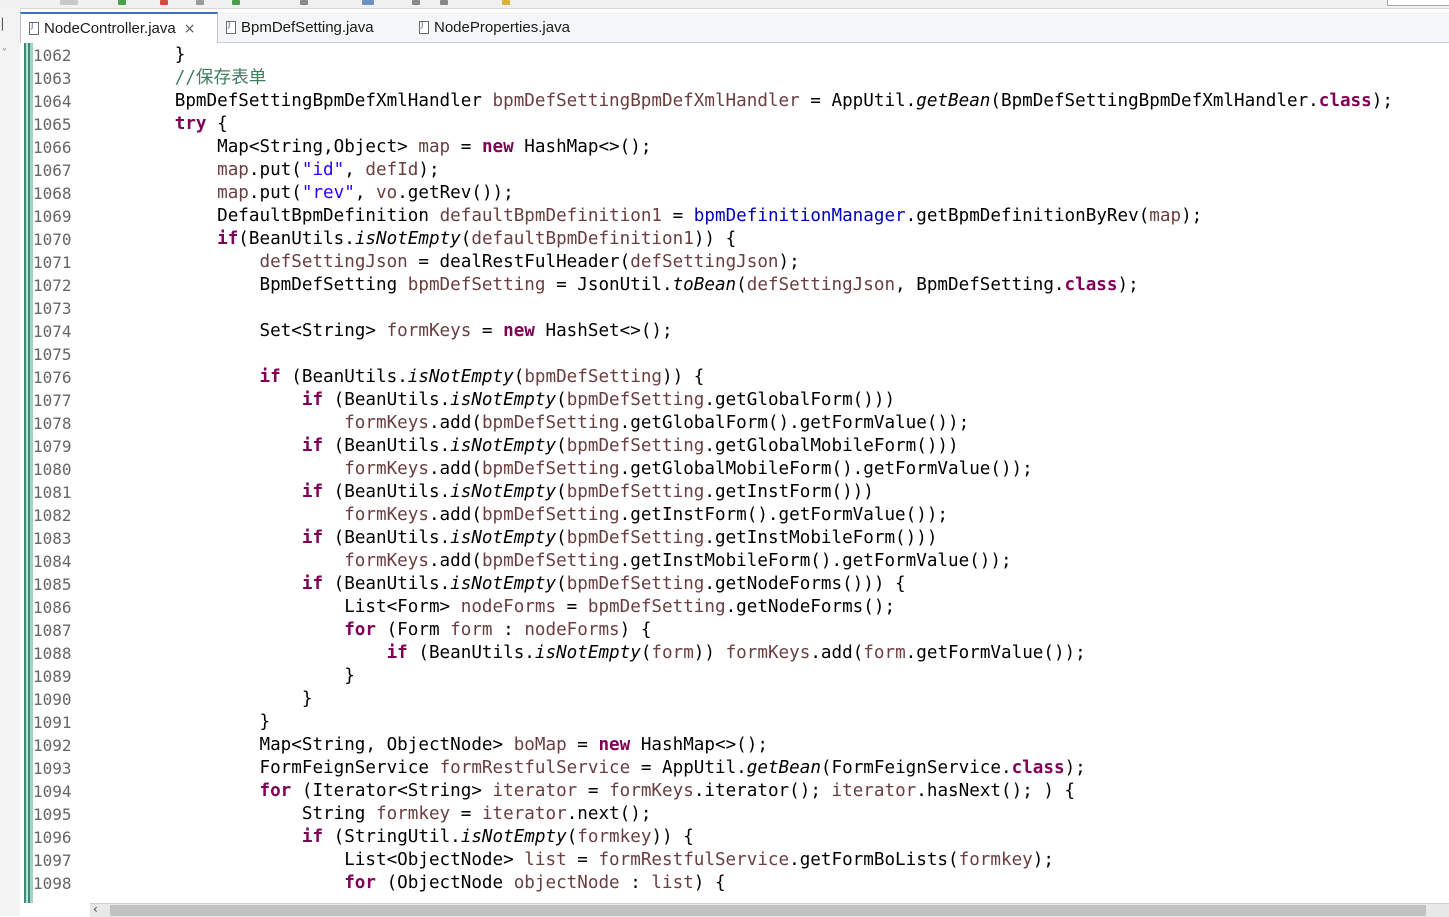 Image resolution: width=1449 pixels, height=917 pixels. What do you see at coordinates (52, 722) in the screenshot?
I see `line-number: 1091` at bounding box center [52, 722].